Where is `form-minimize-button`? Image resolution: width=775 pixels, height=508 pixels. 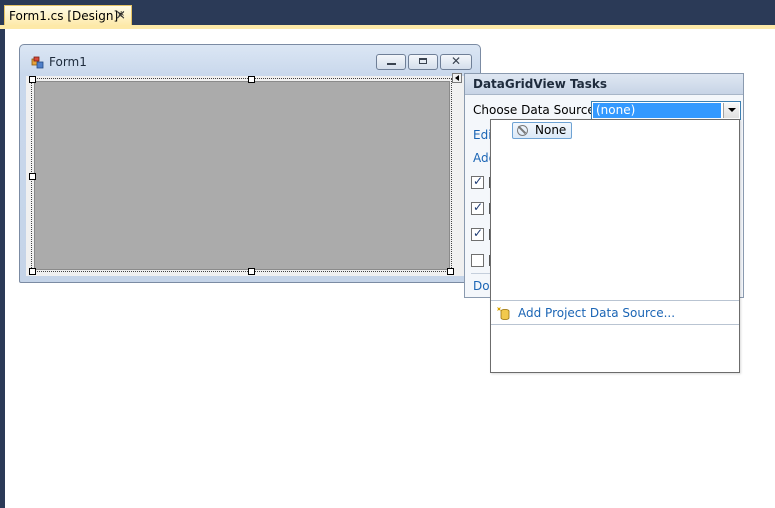 form-minimize-button is located at coordinates (391, 62).